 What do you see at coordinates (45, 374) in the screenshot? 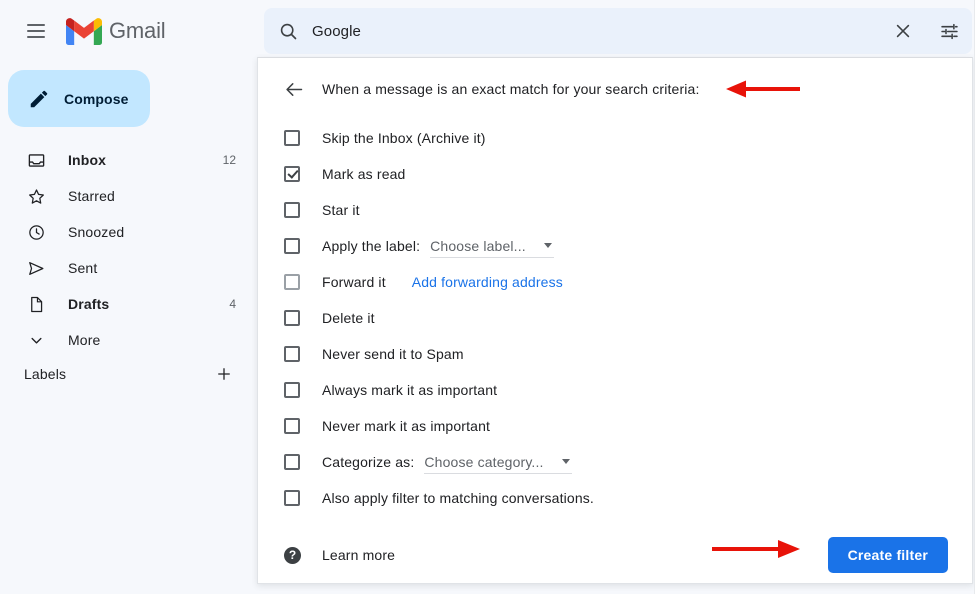
I see `labels-title: Labels` at bounding box center [45, 374].